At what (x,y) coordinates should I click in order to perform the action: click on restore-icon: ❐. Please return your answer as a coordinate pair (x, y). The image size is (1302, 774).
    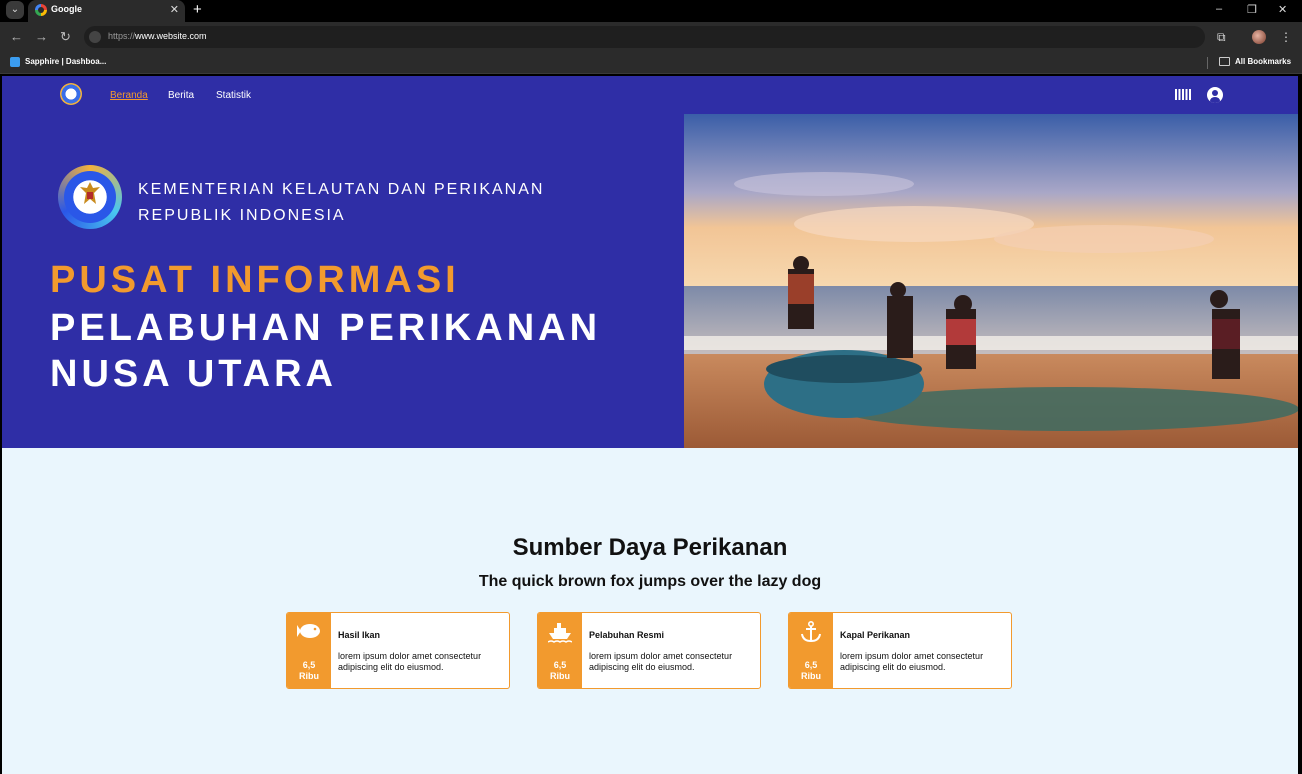
    Looking at the image, I should click on (1252, 9).